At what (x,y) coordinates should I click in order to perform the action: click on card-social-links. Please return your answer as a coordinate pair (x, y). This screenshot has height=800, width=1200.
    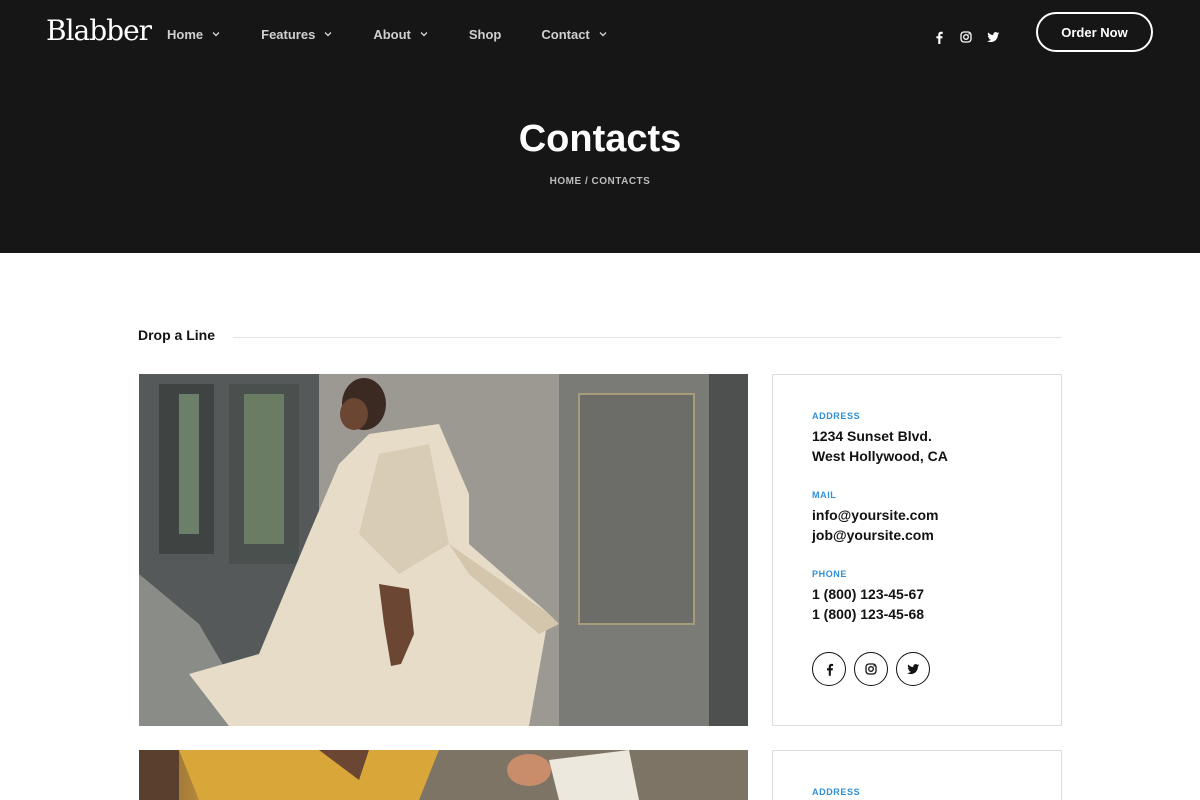
    Looking at the image, I should click on (875, 669).